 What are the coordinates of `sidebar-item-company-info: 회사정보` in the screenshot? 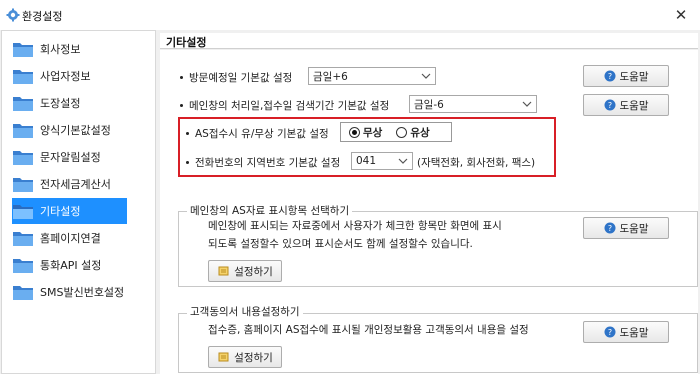 It's located at (69, 49).